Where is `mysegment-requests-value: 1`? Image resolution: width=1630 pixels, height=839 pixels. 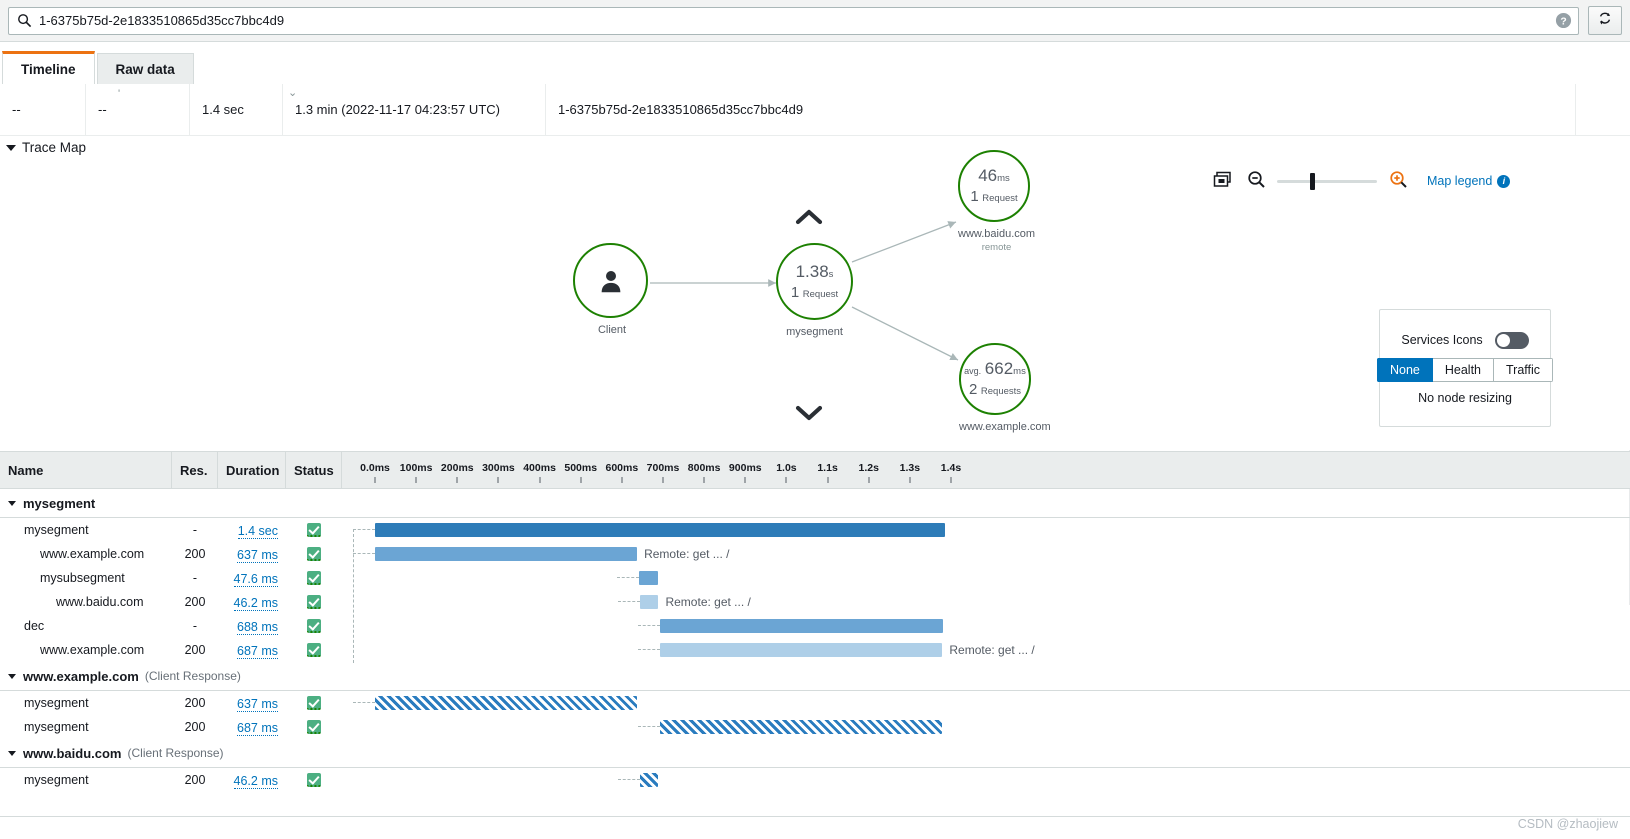
mysegment-requests-value: 1 is located at coordinates (795, 292).